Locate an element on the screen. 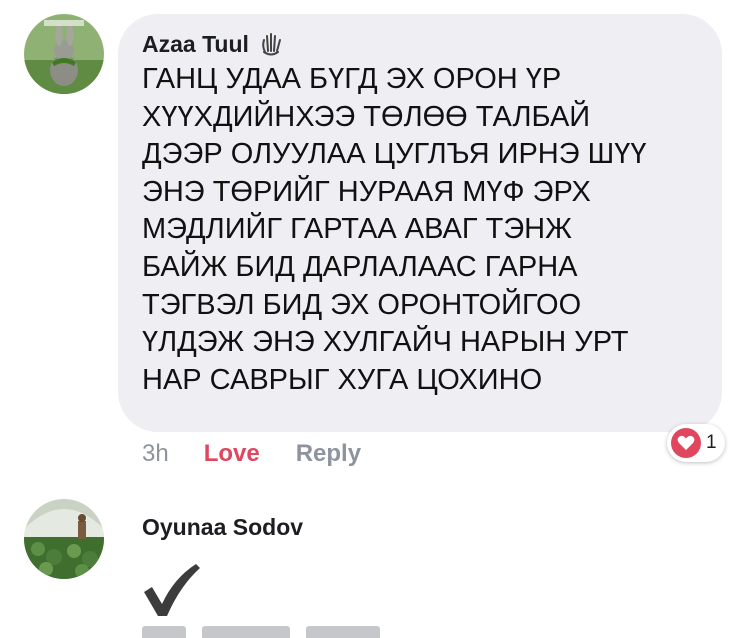  avatar-azaa-tuul is located at coordinates (64, 54).